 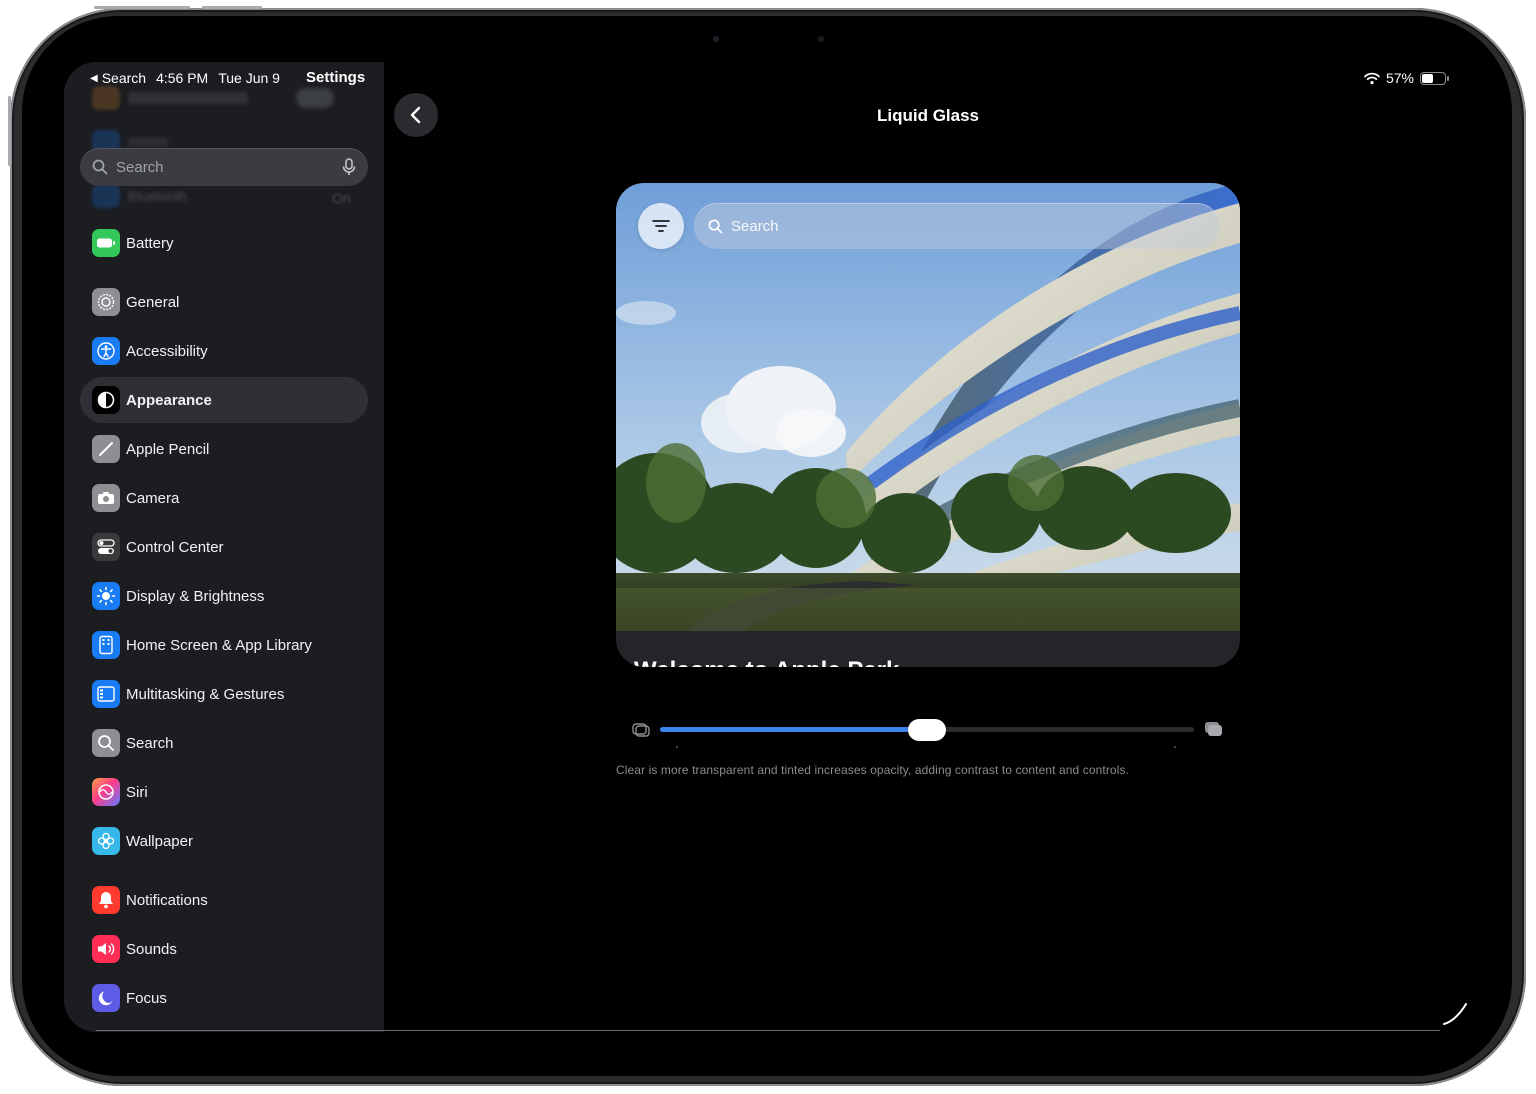 I want to click on tinted-glass-icon, so click(x=1213, y=729).